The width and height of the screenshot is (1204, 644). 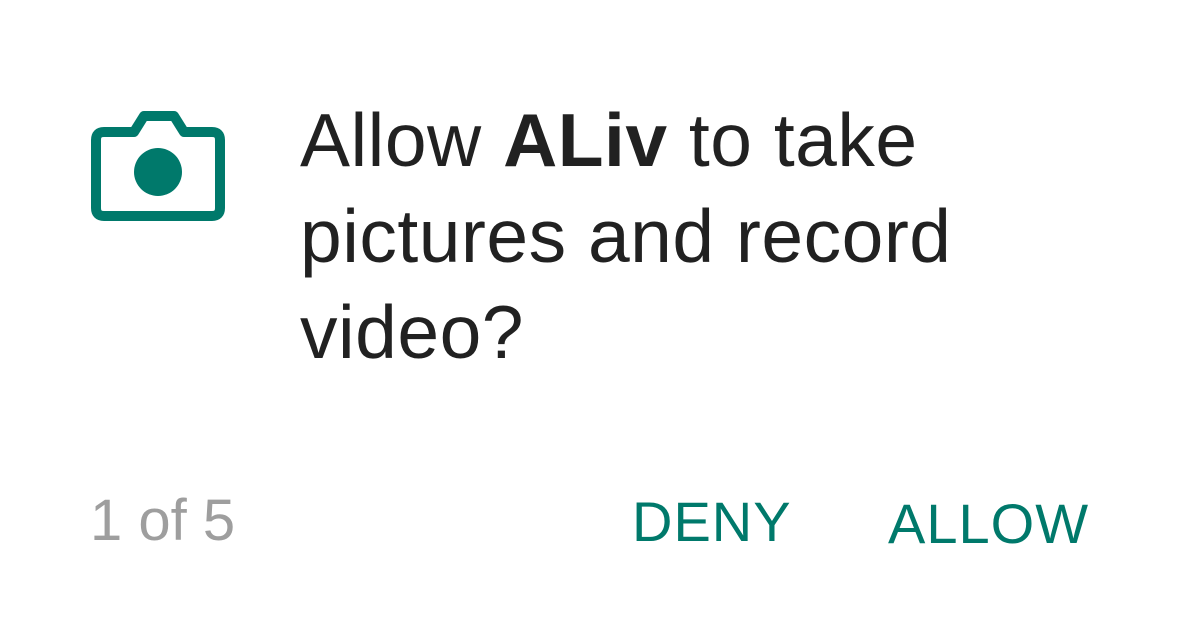 What do you see at coordinates (712, 522) in the screenshot?
I see `deny-button: DENY` at bounding box center [712, 522].